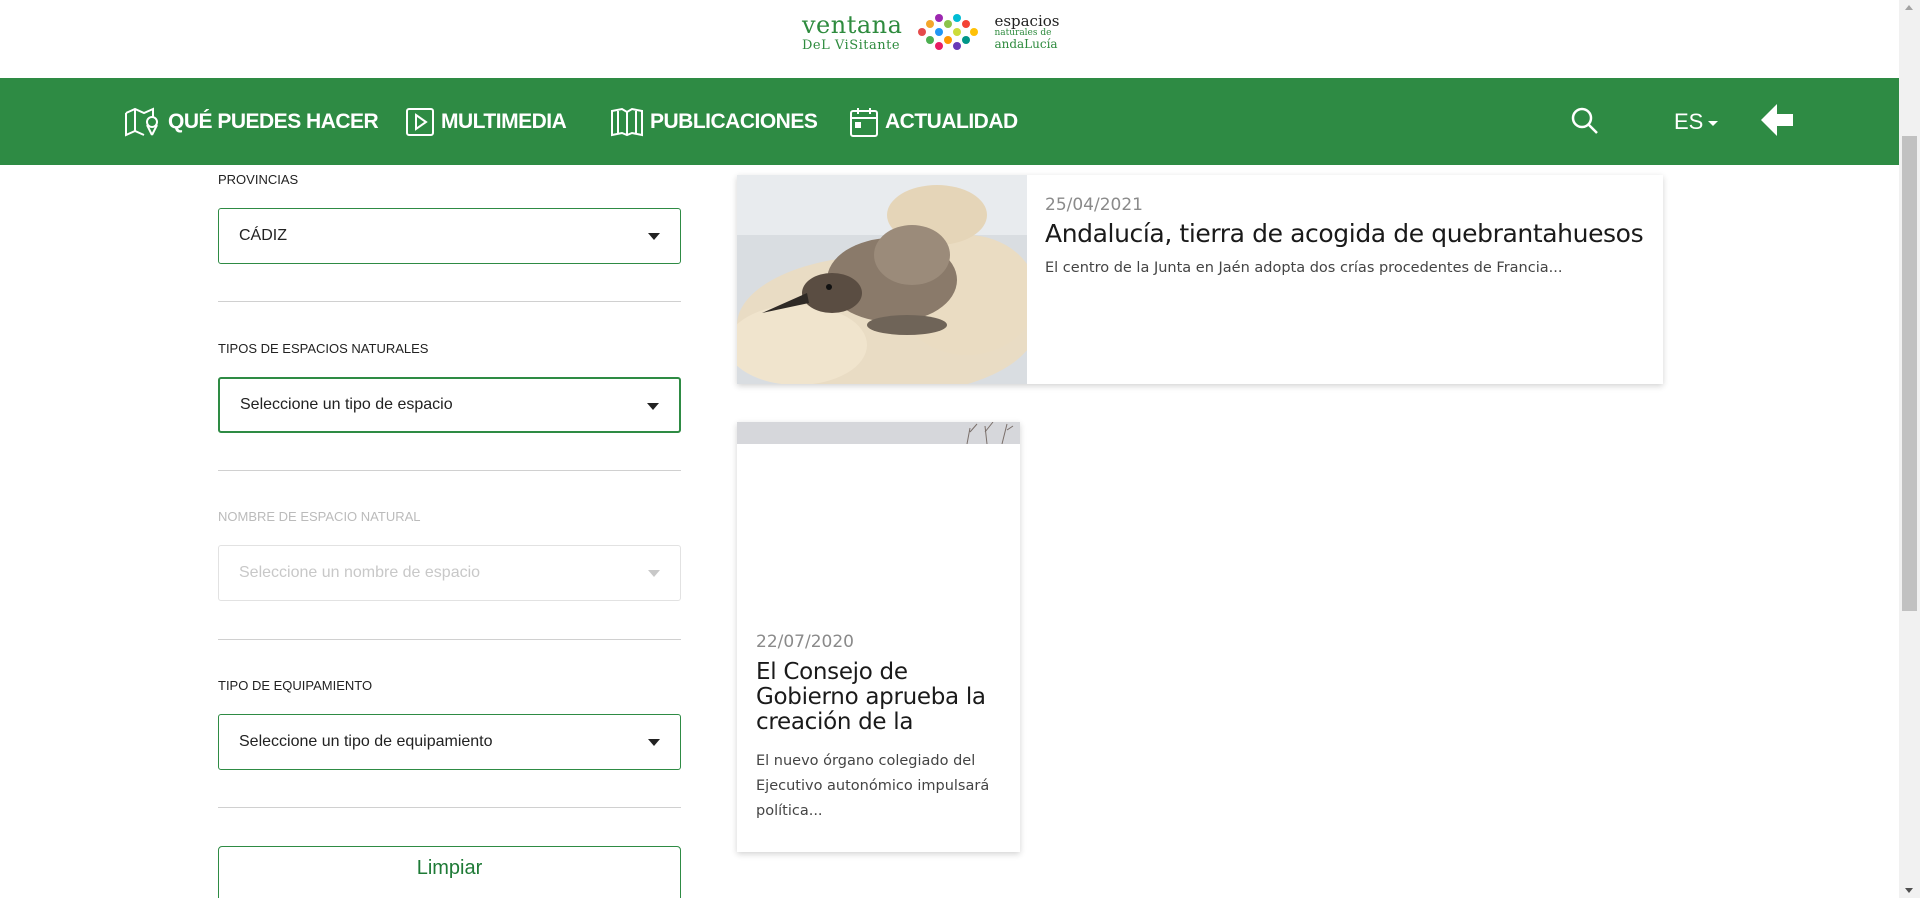  What do you see at coordinates (851, 45) in the screenshot?
I see `logo-line2: DeL ViSitante` at bounding box center [851, 45].